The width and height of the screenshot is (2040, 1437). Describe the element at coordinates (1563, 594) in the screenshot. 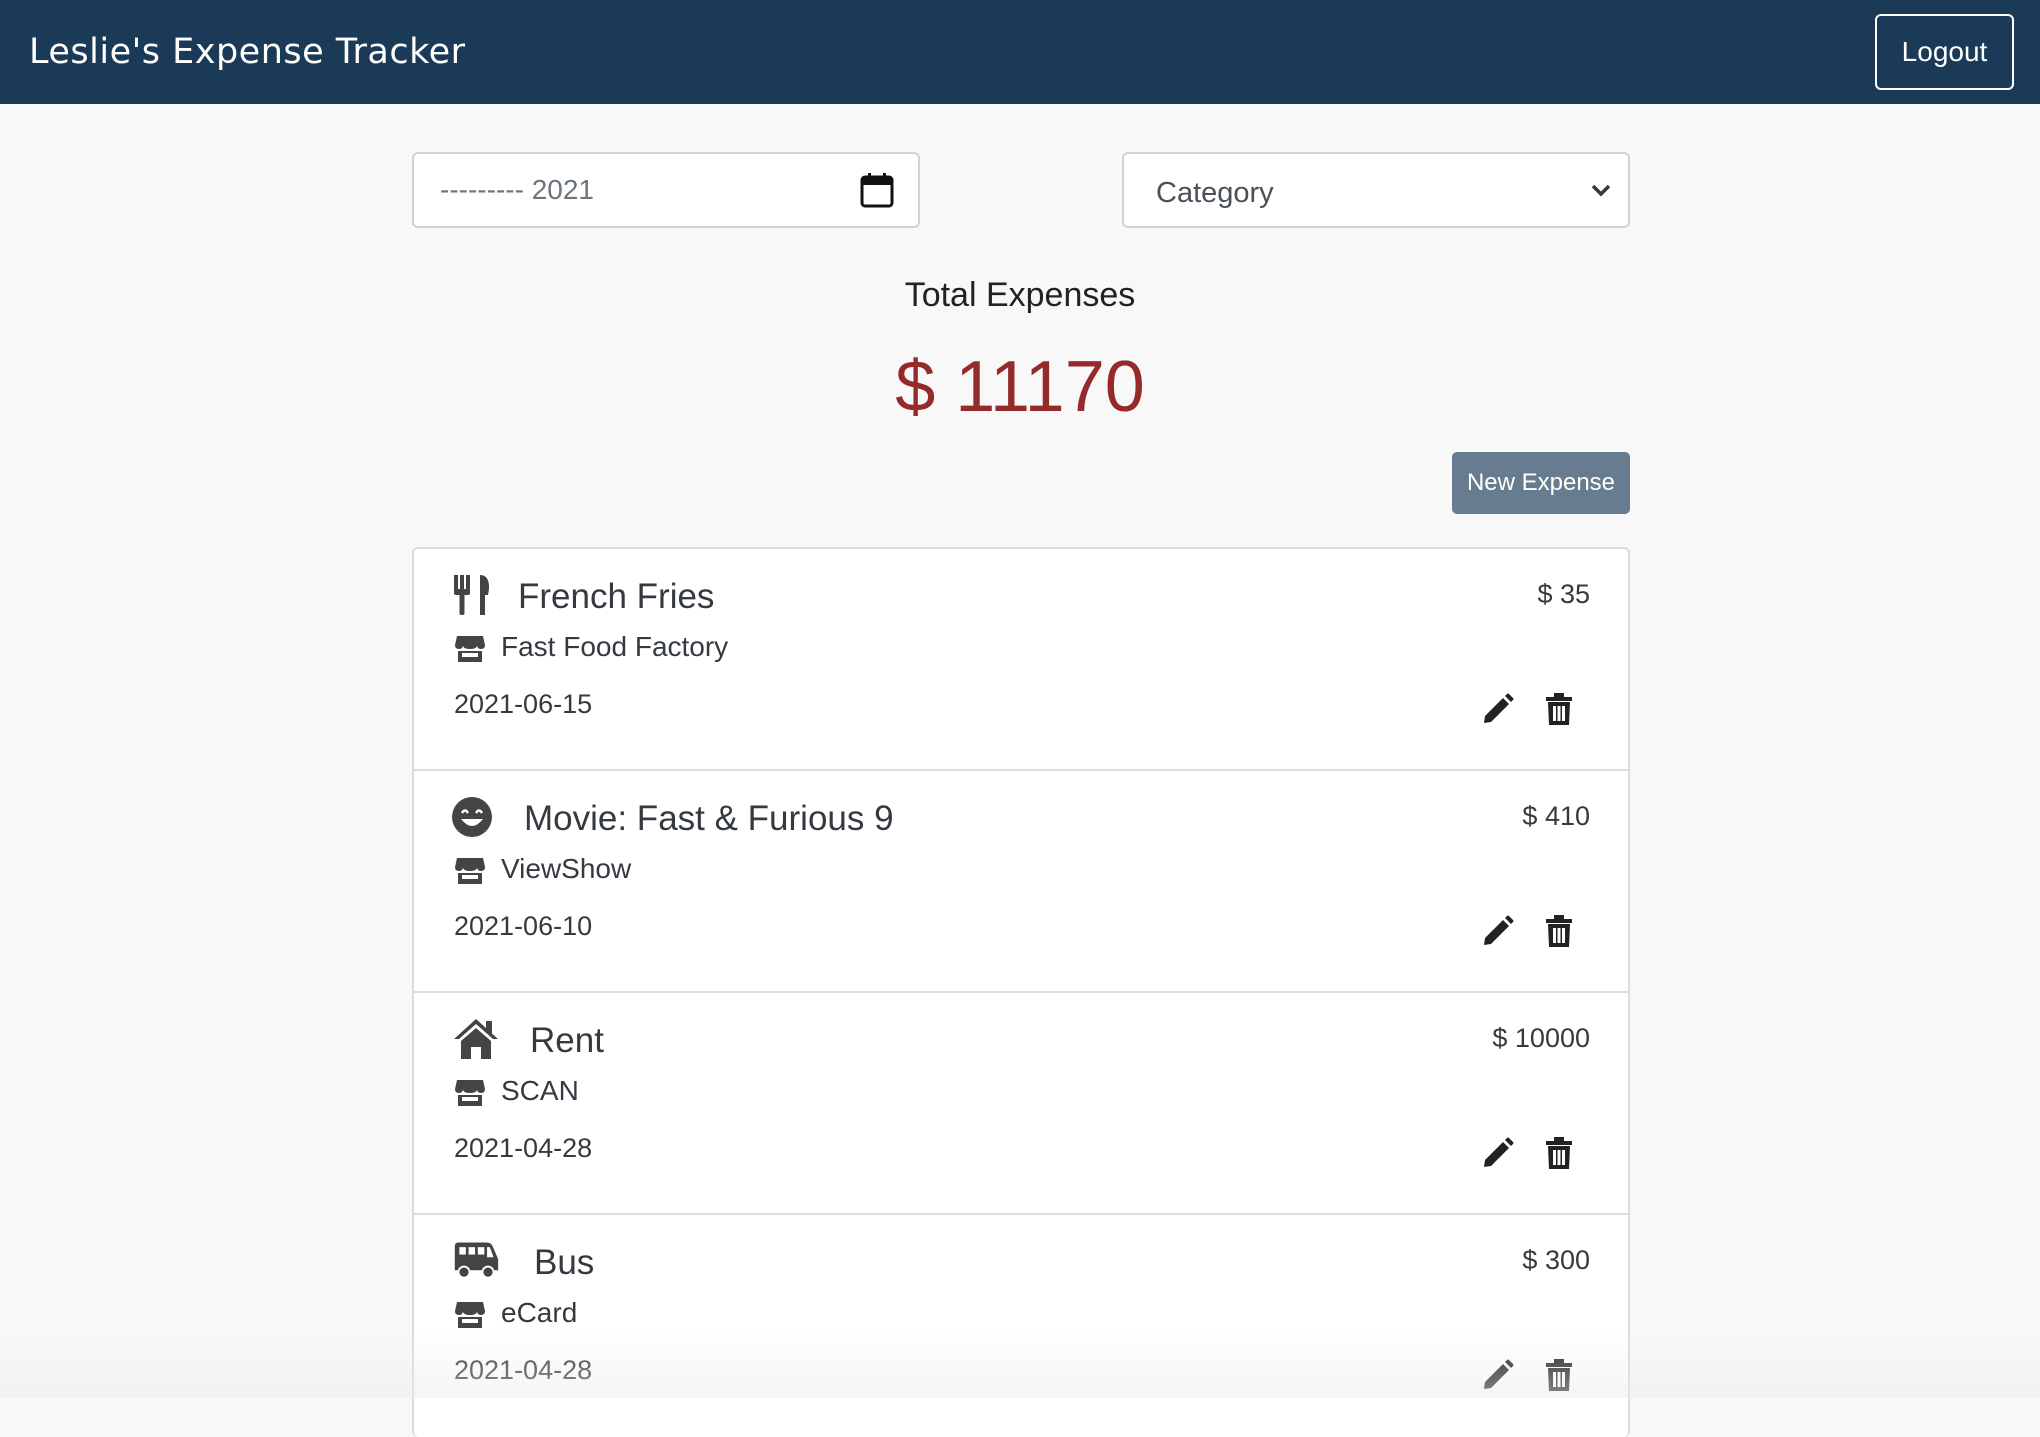

I see `expense-amount: $ 35` at that location.